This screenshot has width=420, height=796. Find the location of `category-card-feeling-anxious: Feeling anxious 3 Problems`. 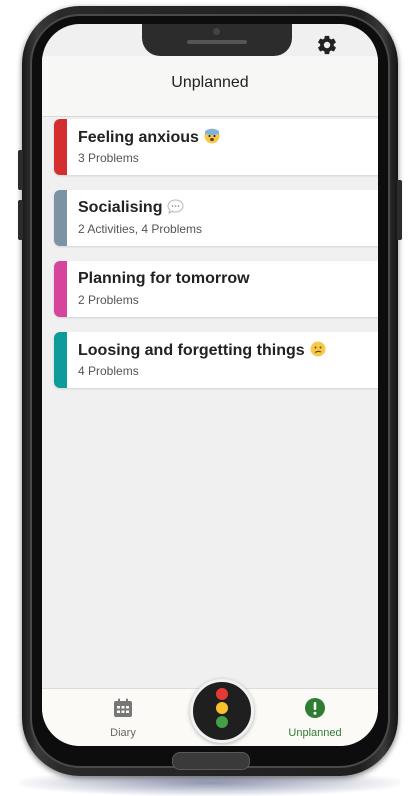

category-card-feeling-anxious: Feeling anxious 3 Problems is located at coordinates (216, 147).